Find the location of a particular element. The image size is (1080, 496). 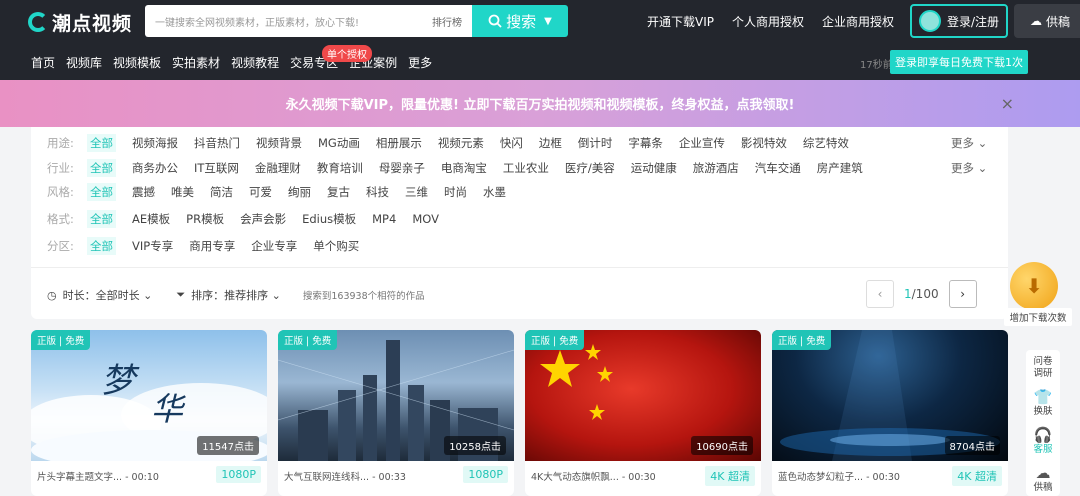

video-card: 正版 | 免费 8704点击 蓝色动态梦幻粒子... - 00:30 4K 超清 is located at coordinates (890, 413).